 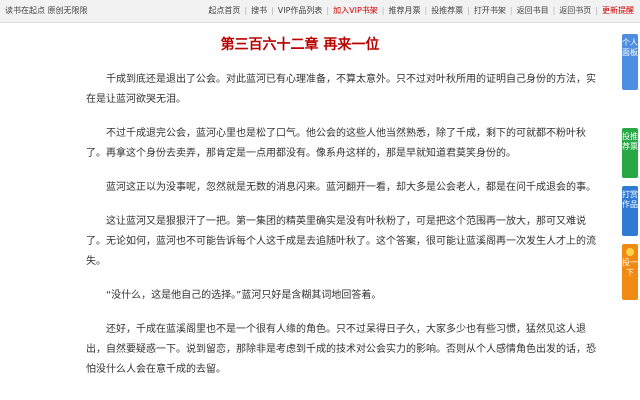 What do you see at coordinates (404, 11) in the screenshot?
I see `nav-monthly-ticket-link: 推荐月票` at bounding box center [404, 11].